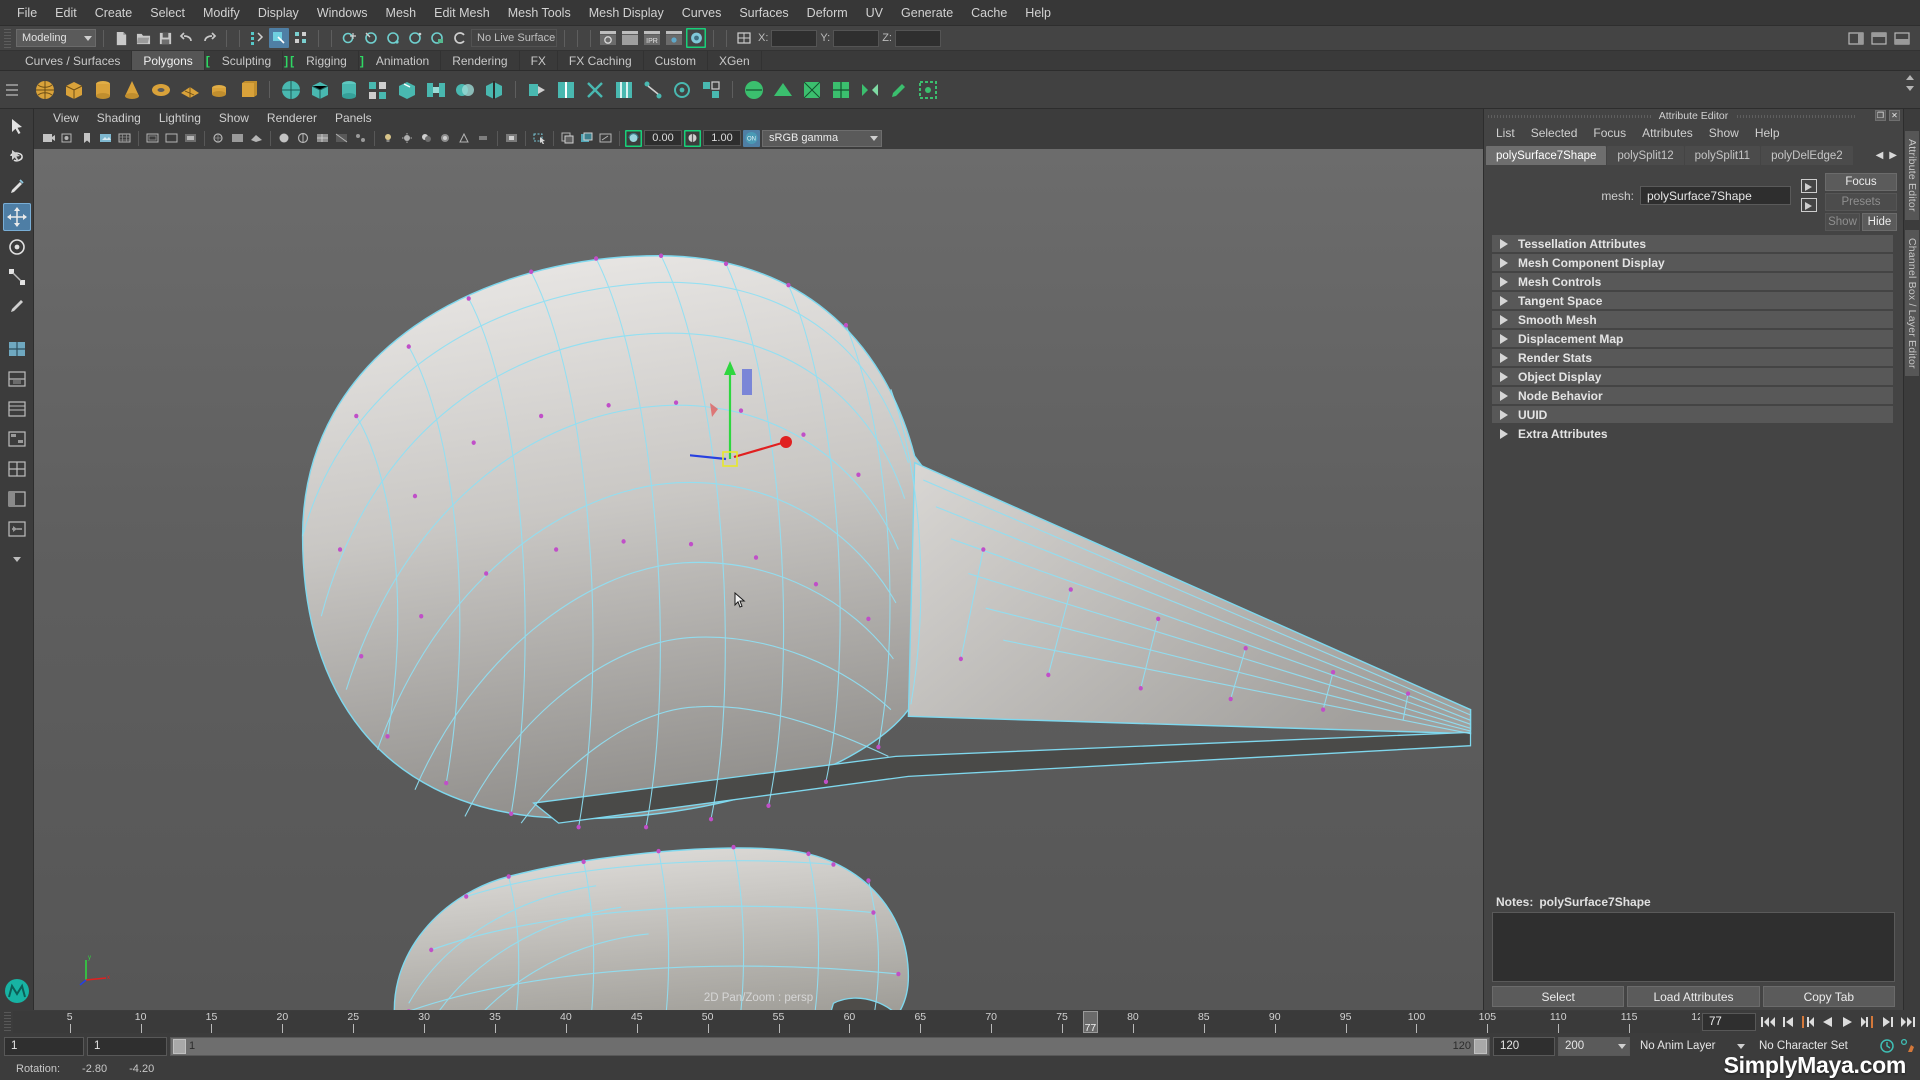  I want to click on resolution-gate-icon, so click(152, 138).